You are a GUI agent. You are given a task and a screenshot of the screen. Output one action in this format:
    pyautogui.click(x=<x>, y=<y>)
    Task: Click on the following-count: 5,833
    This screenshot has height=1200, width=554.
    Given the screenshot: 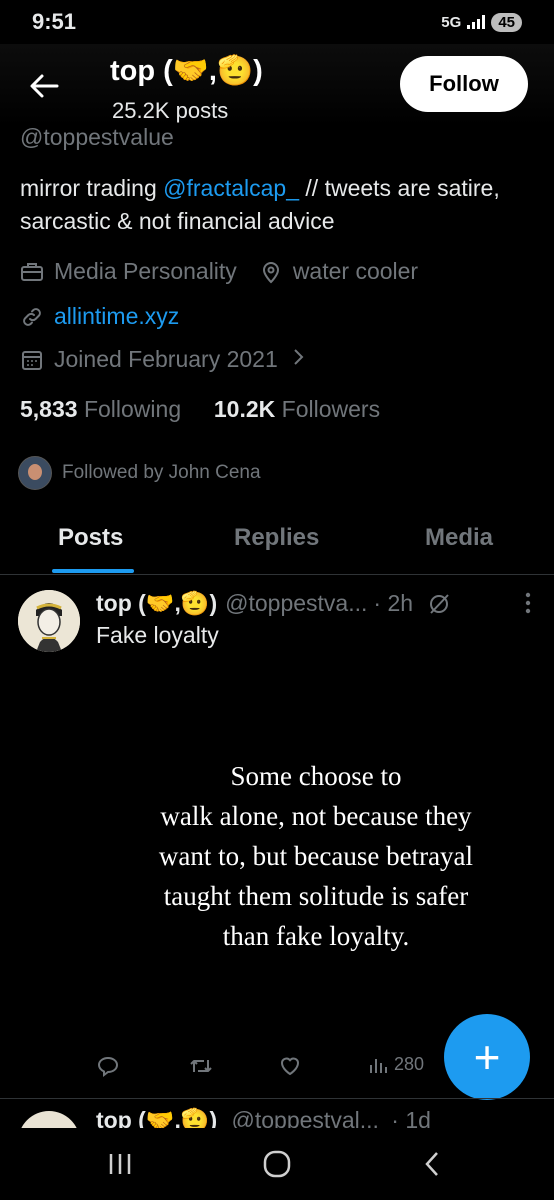 What is the action you would take?
    pyautogui.click(x=49, y=409)
    